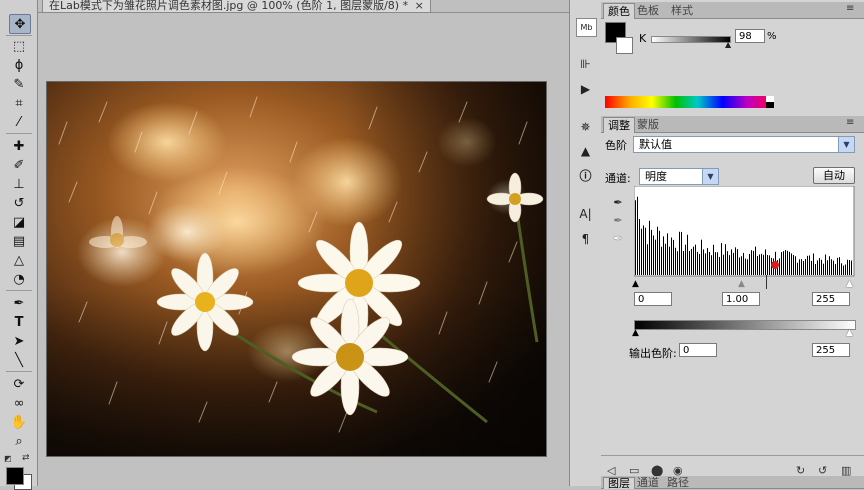 The width and height of the screenshot is (864, 490). Describe the element at coordinates (19, 360) in the screenshot. I see `shape-tool-icon: ╲` at that location.